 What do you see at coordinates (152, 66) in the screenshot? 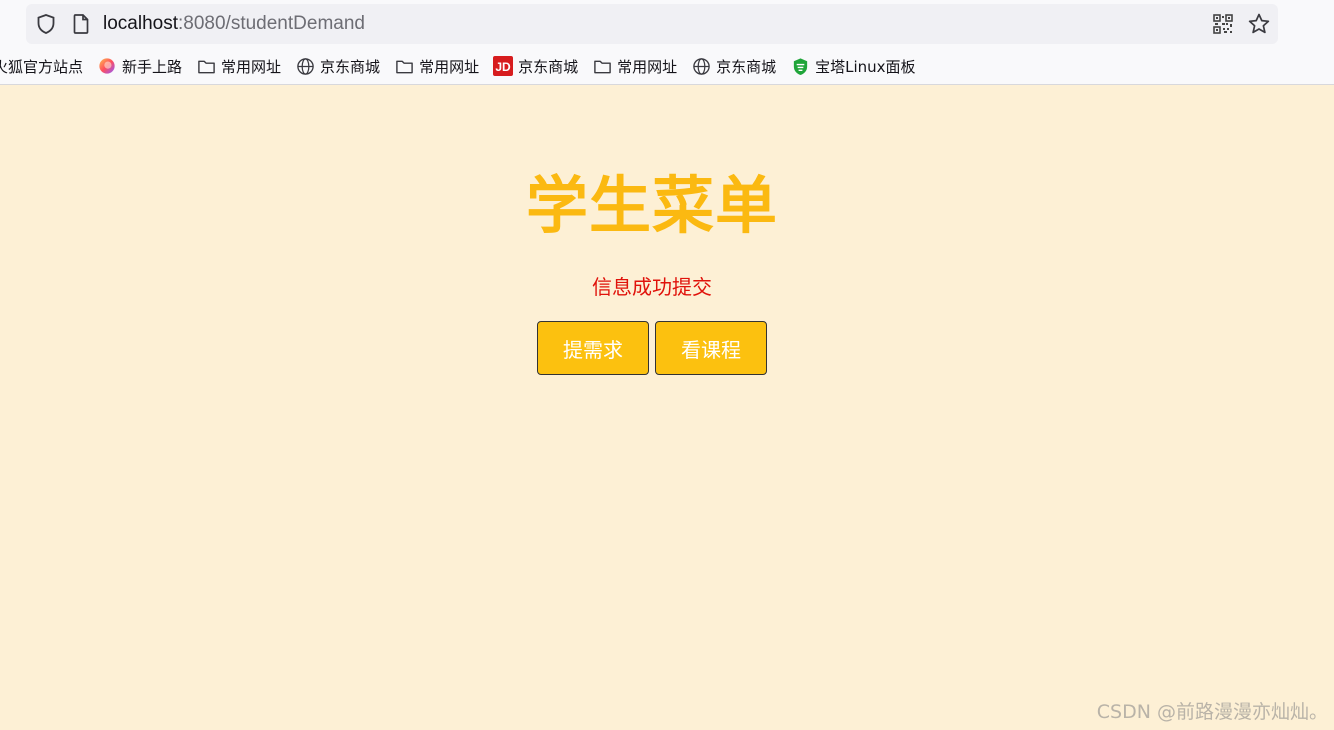
I see `bookmark-label: 新手上路` at bounding box center [152, 66].